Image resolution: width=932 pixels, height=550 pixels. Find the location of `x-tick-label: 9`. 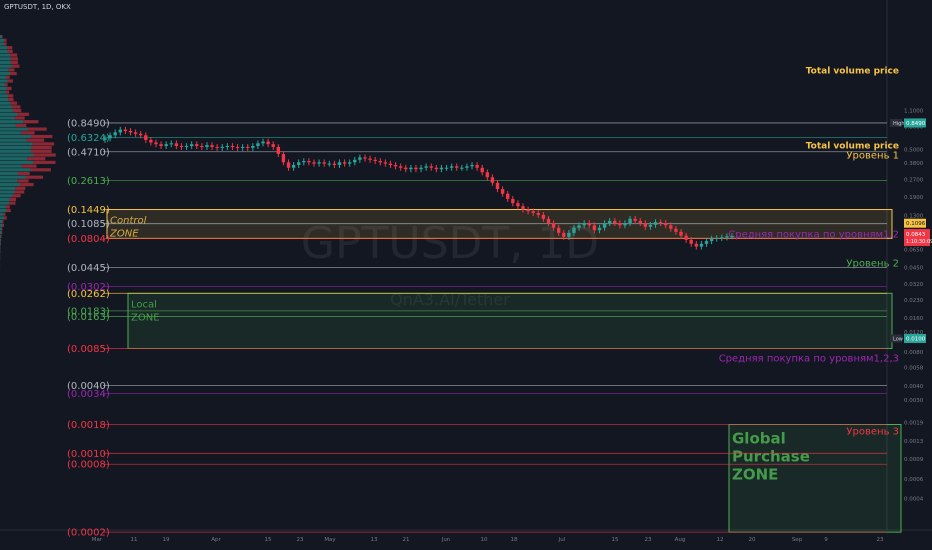

x-tick-label: 9 is located at coordinates (826, 540).